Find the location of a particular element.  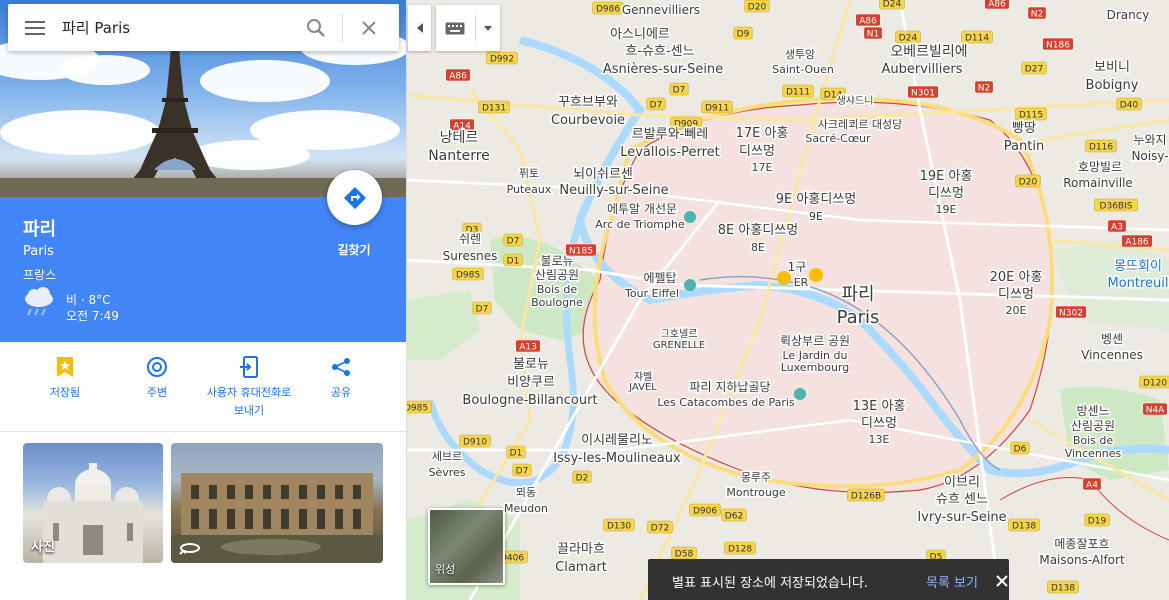

map-place-label: 20E is located at coordinates (1016, 311).